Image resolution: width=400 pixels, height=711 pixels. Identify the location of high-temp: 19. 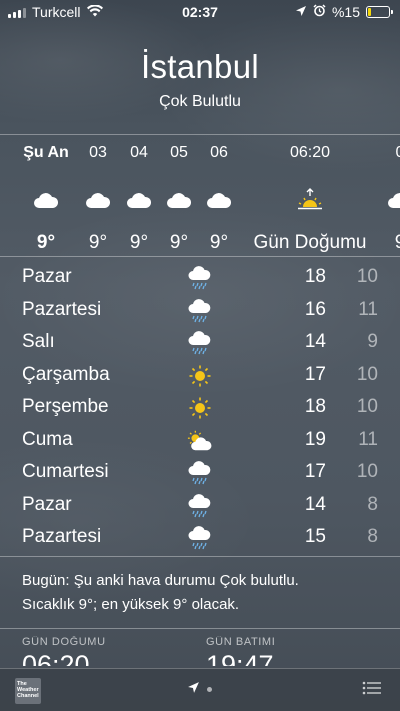
(315, 439).